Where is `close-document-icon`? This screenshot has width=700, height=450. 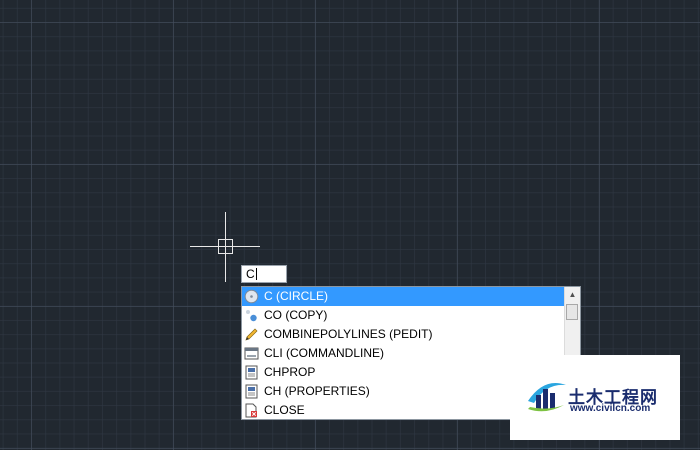
close-document-icon is located at coordinates (251, 410).